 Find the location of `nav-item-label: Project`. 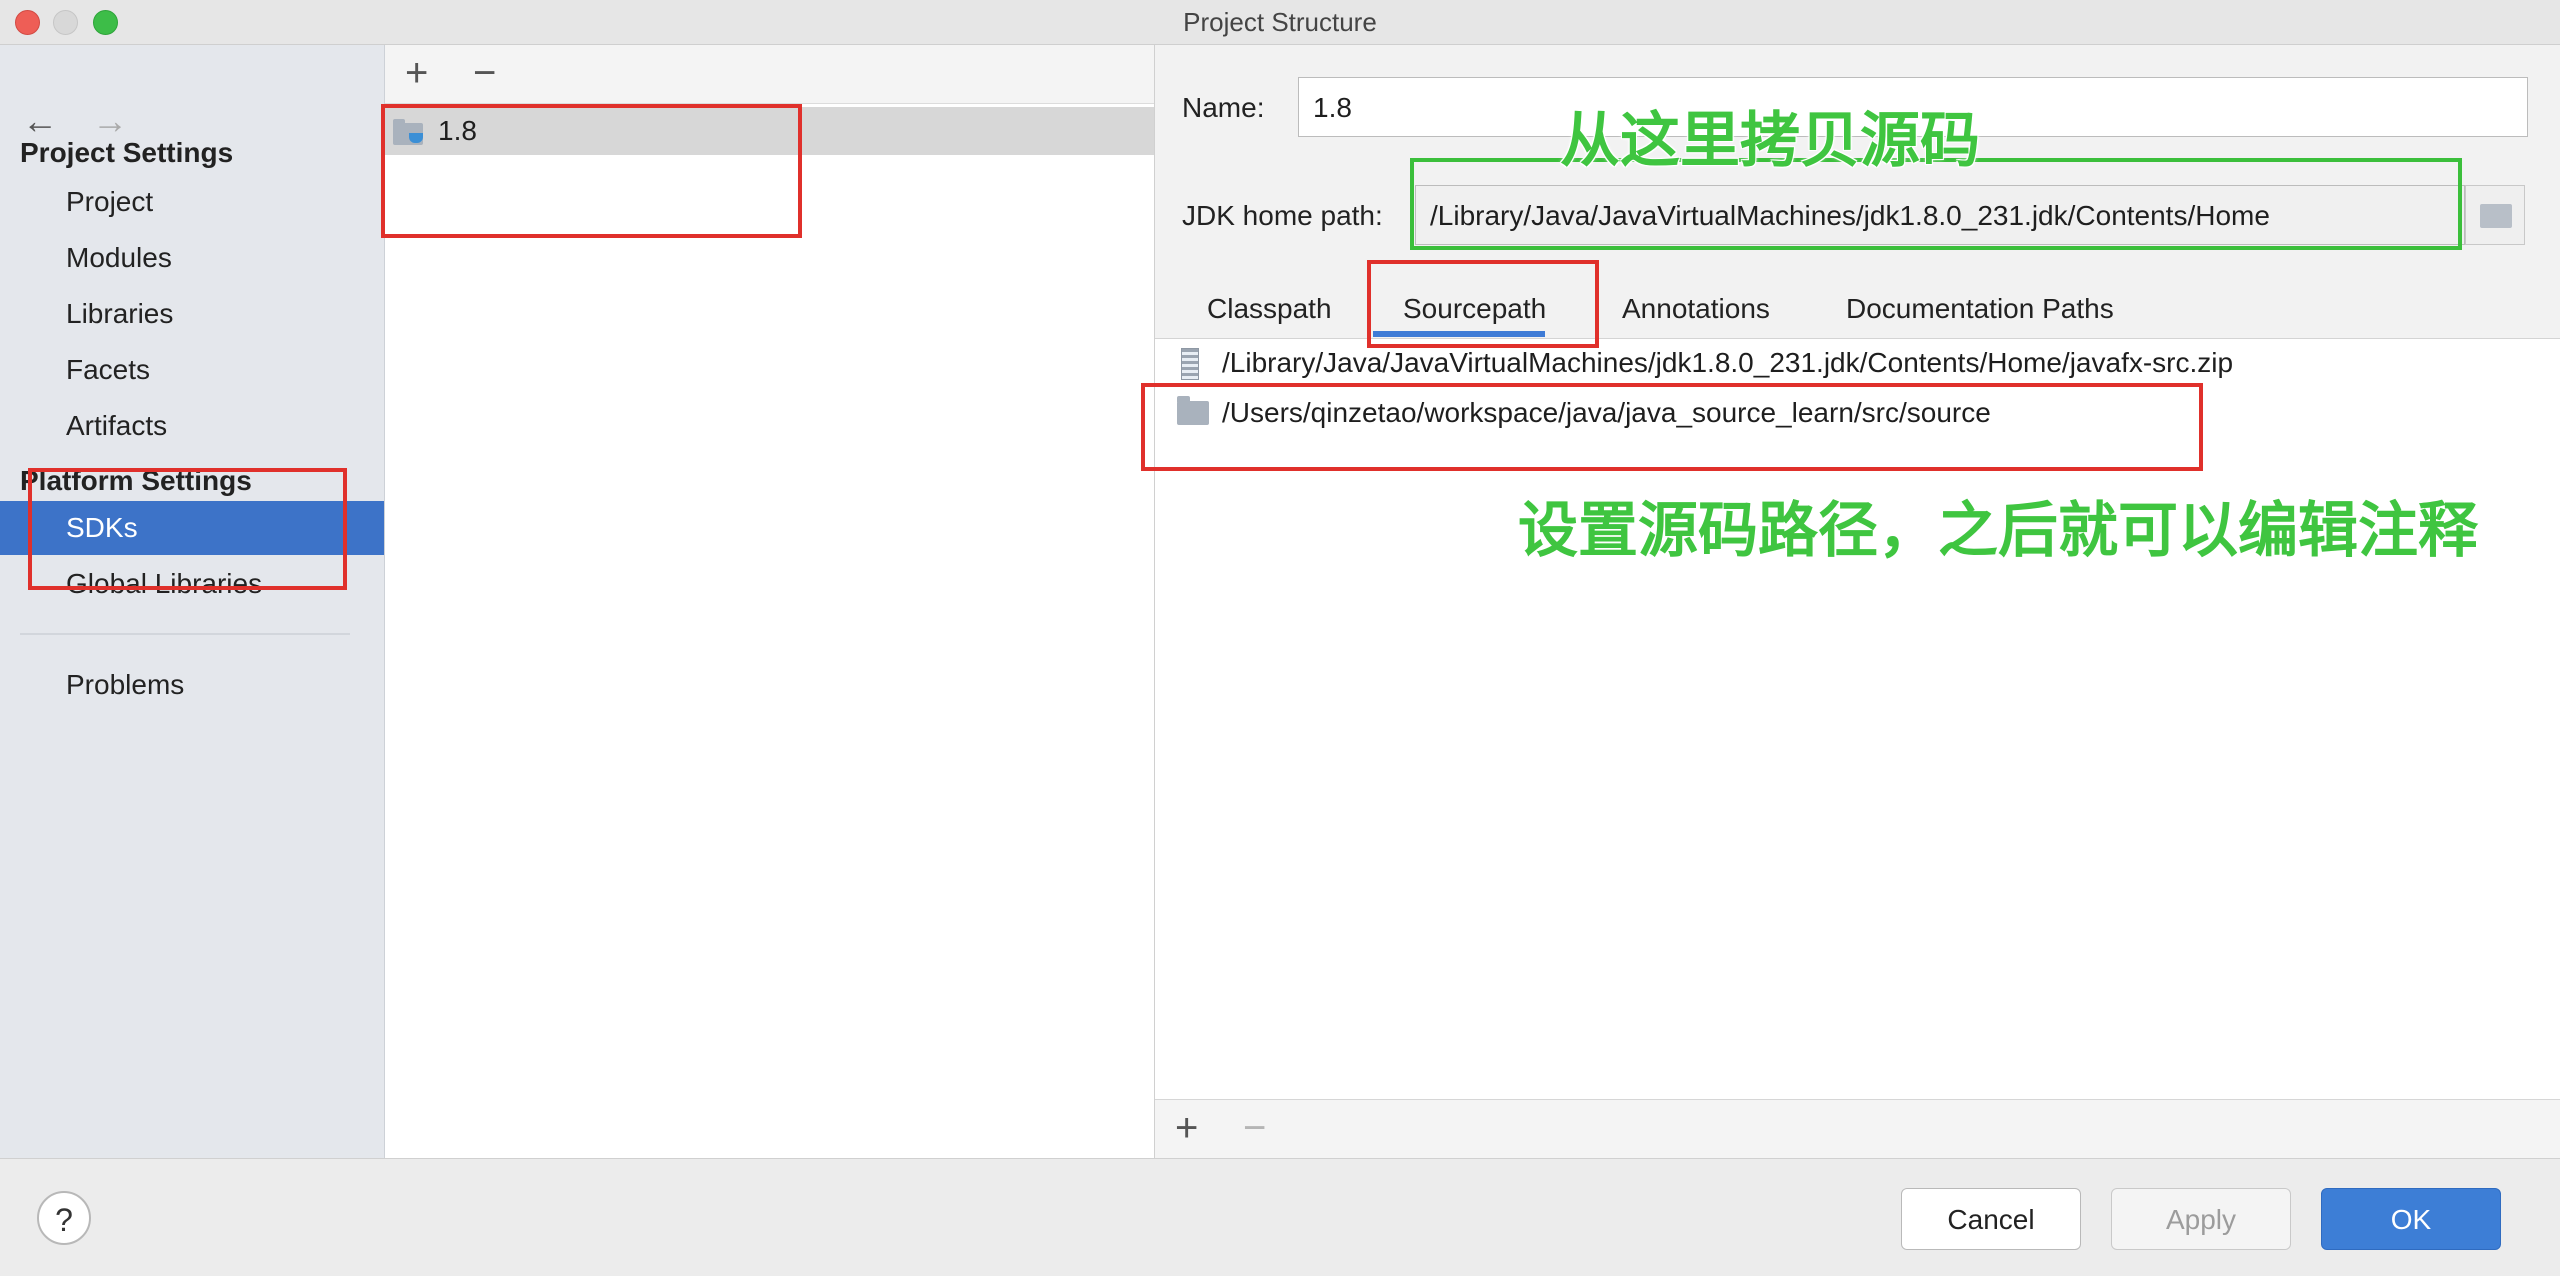

nav-item-label: Project is located at coordinates (110, 201).